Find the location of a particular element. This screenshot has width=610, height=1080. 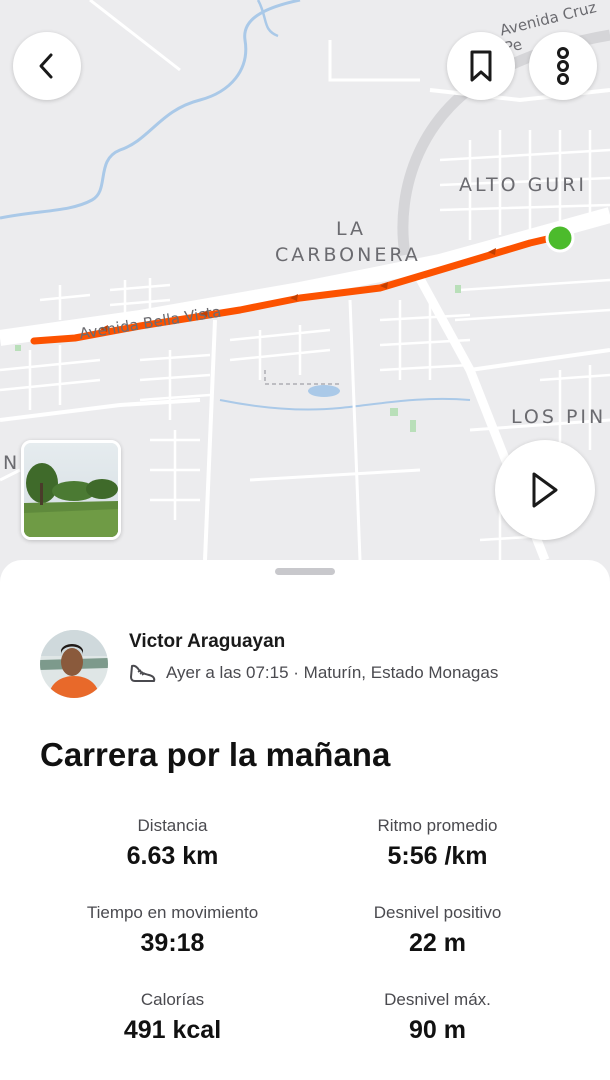

more-options-button is located at coordinates (563, 66).